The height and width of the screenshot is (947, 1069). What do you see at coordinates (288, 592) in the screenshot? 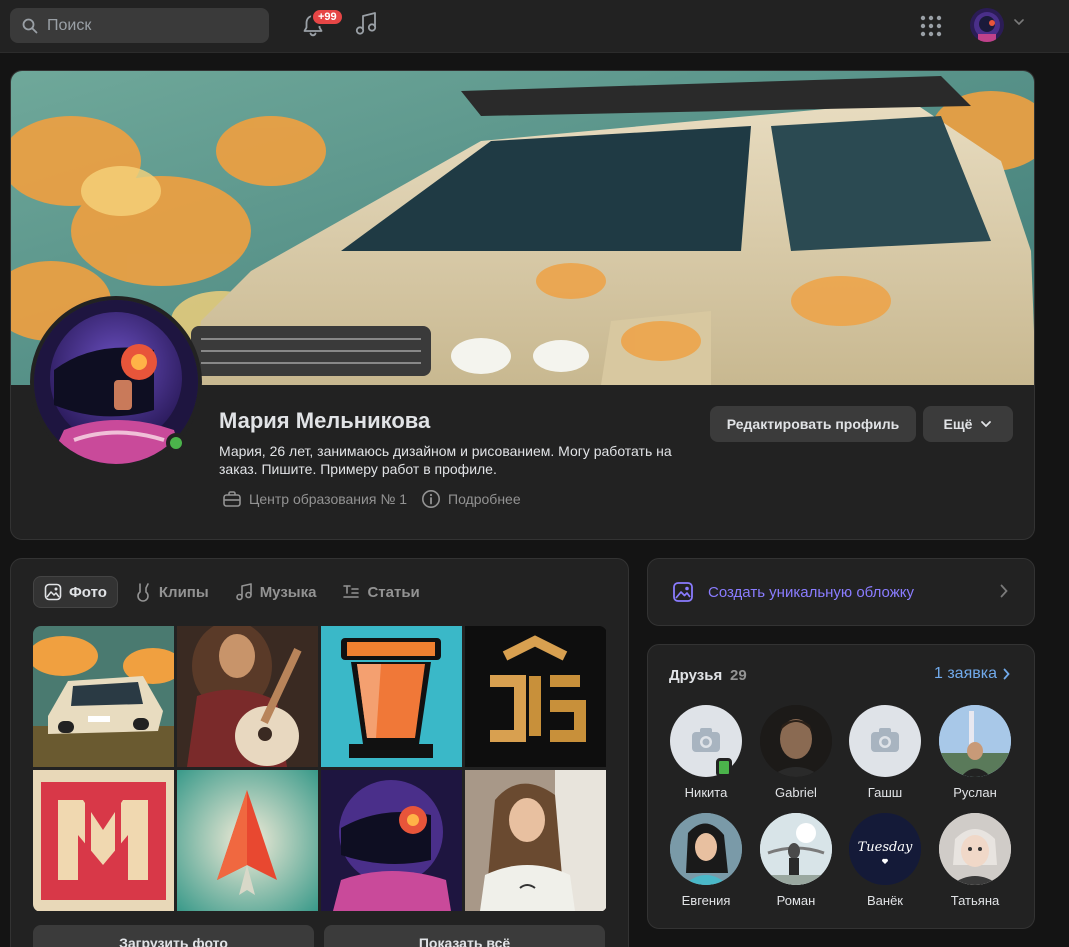
I see `tab-label: Музыка` at bounding box center [288, 592].